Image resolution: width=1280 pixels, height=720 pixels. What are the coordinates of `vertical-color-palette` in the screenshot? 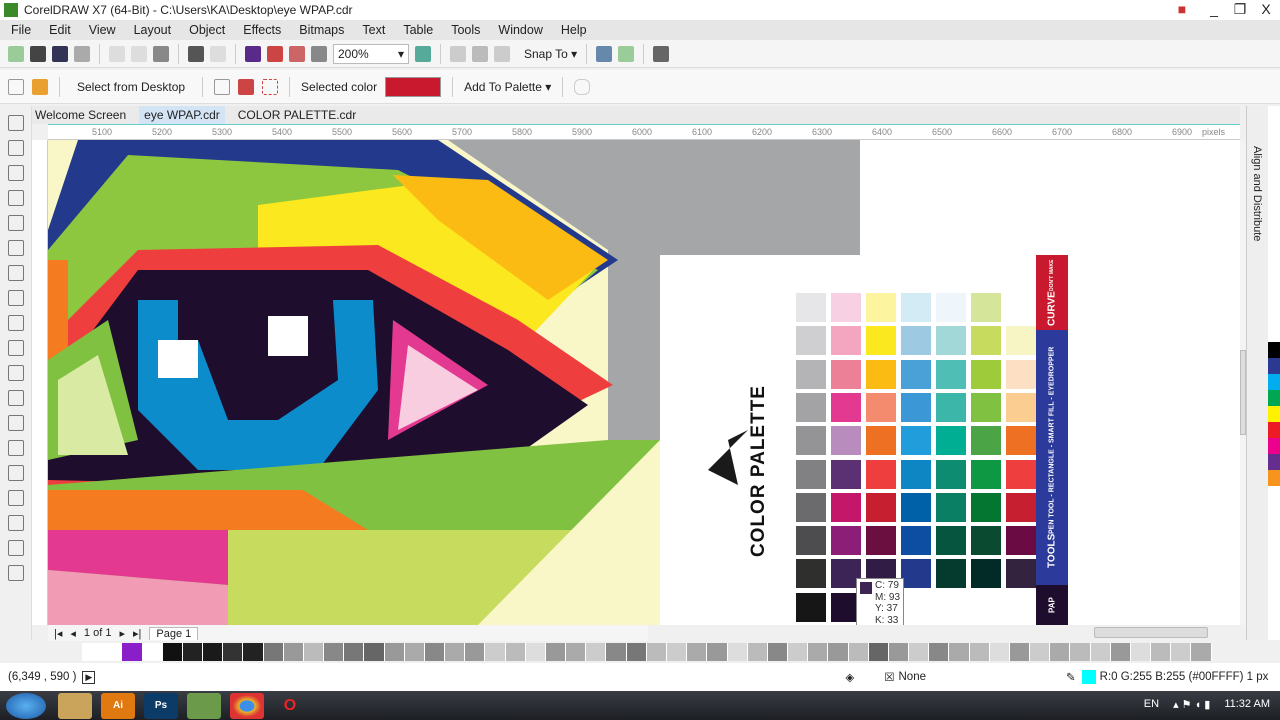 It's located at (1274, 373).